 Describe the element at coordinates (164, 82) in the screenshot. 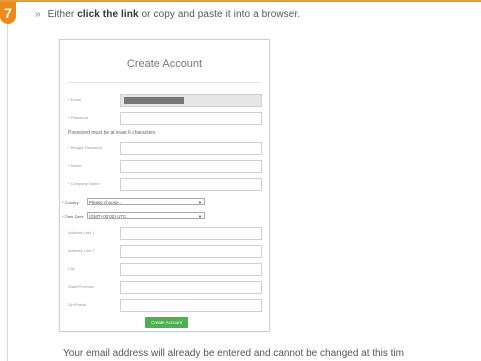

I see `title-divider` at that location.